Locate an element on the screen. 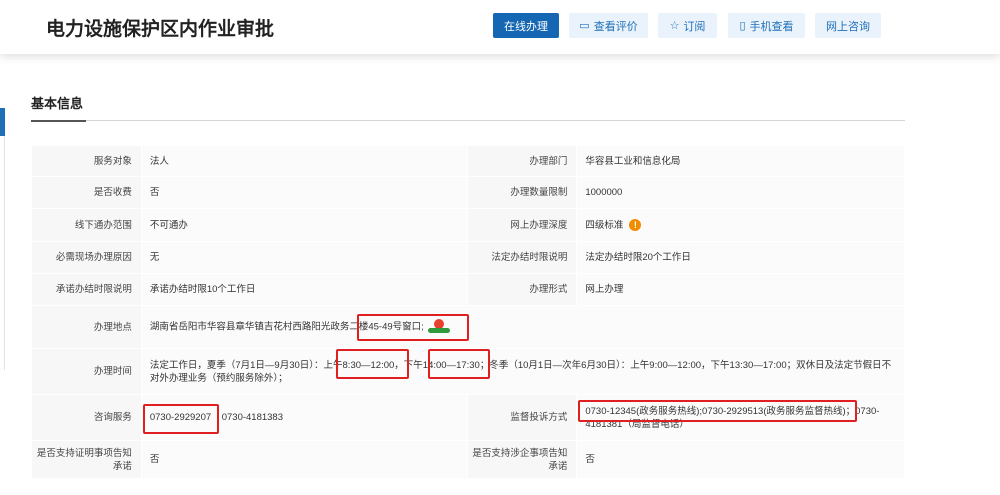 The width and height of the screenshot is (1000, 495). service-target-label: 服务对象 is located at coordinates (86, 161).